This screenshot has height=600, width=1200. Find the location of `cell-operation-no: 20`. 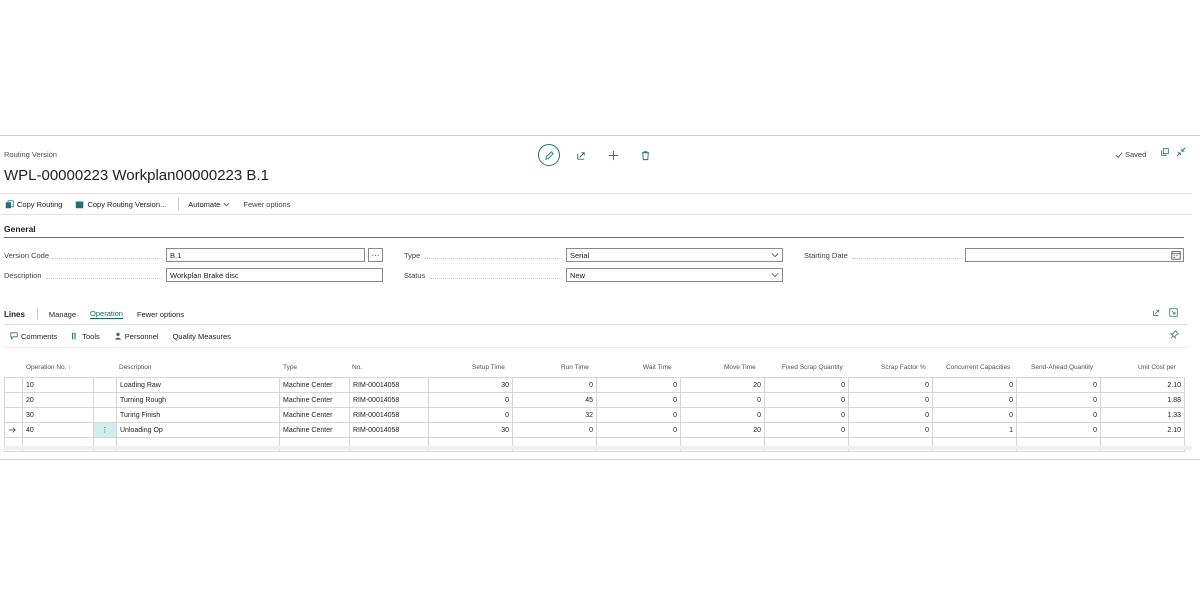

cell-operation-no: 20 is located at coordinates (58, 400).